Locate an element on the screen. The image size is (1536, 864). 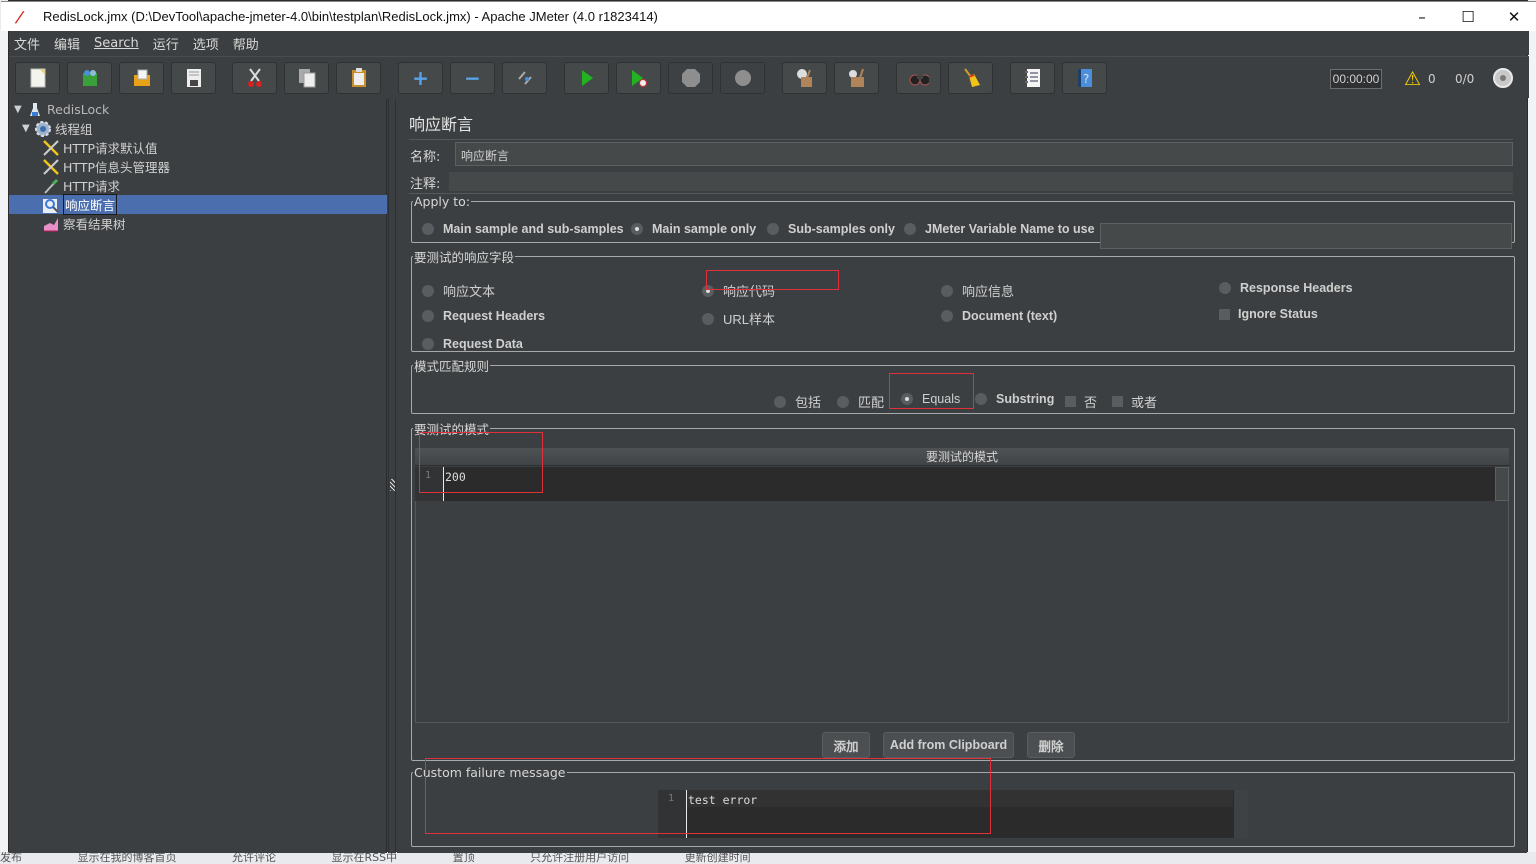
reset-search-button is located at coordinates (970, 78).